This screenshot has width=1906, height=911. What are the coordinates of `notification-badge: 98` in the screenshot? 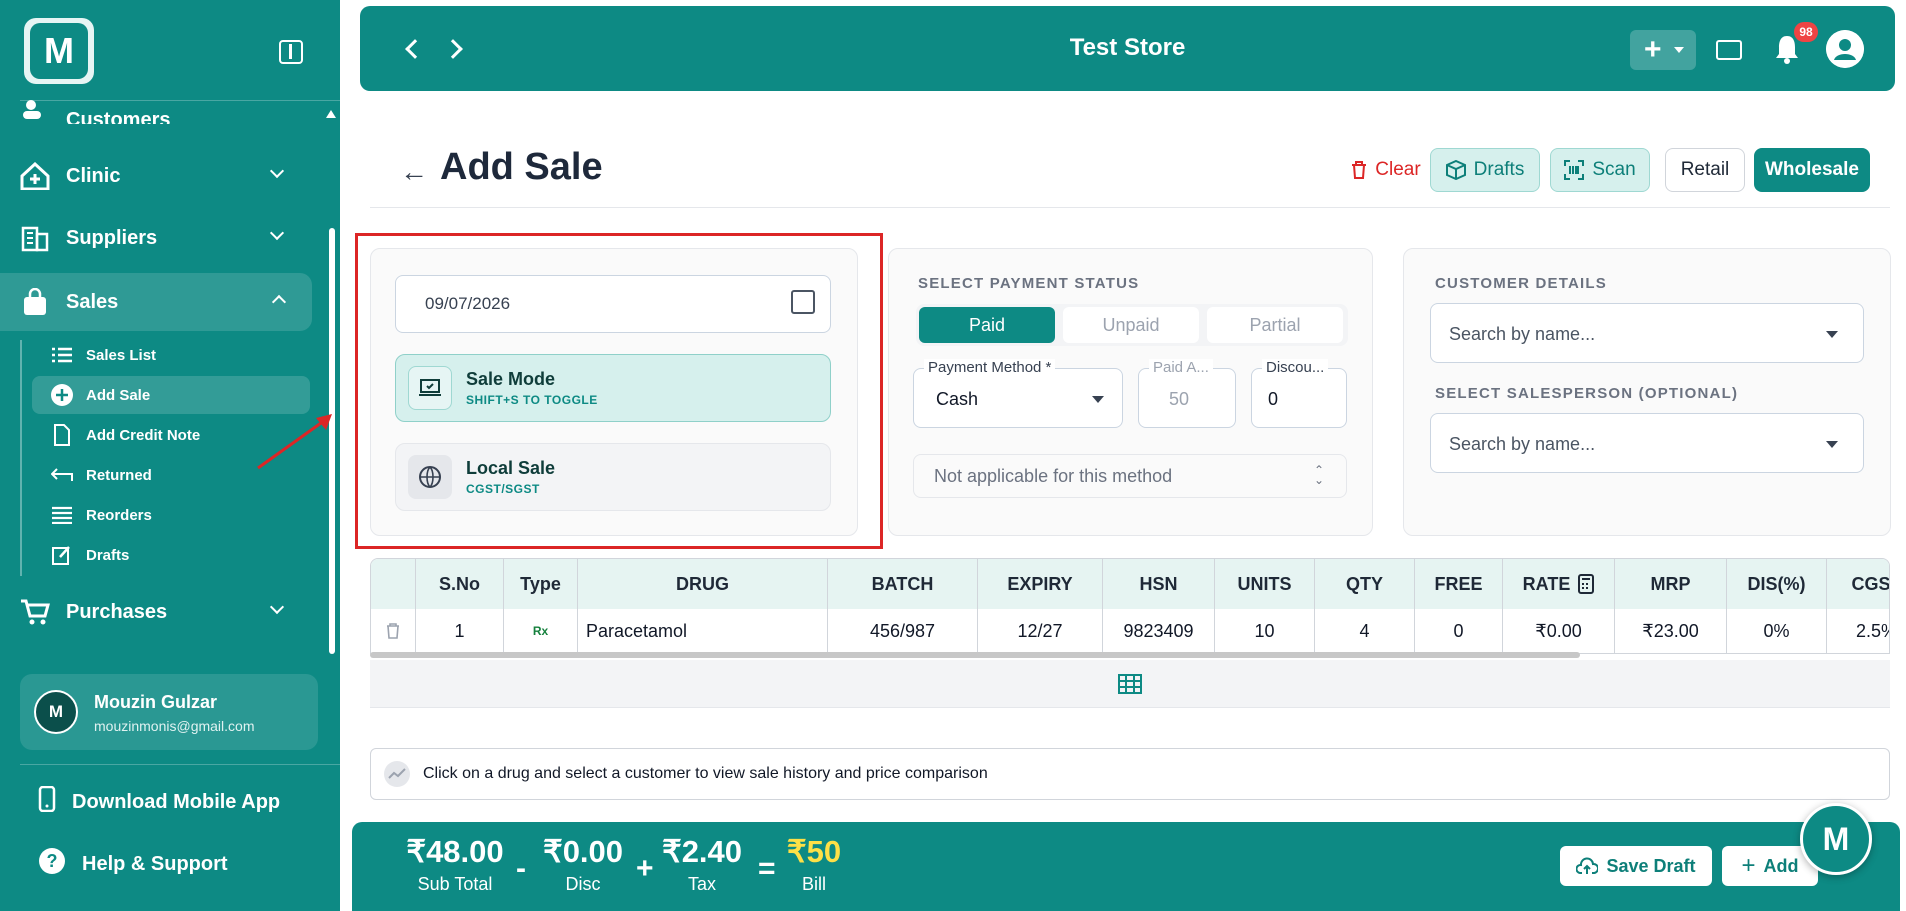 It's located at (1806, 32).